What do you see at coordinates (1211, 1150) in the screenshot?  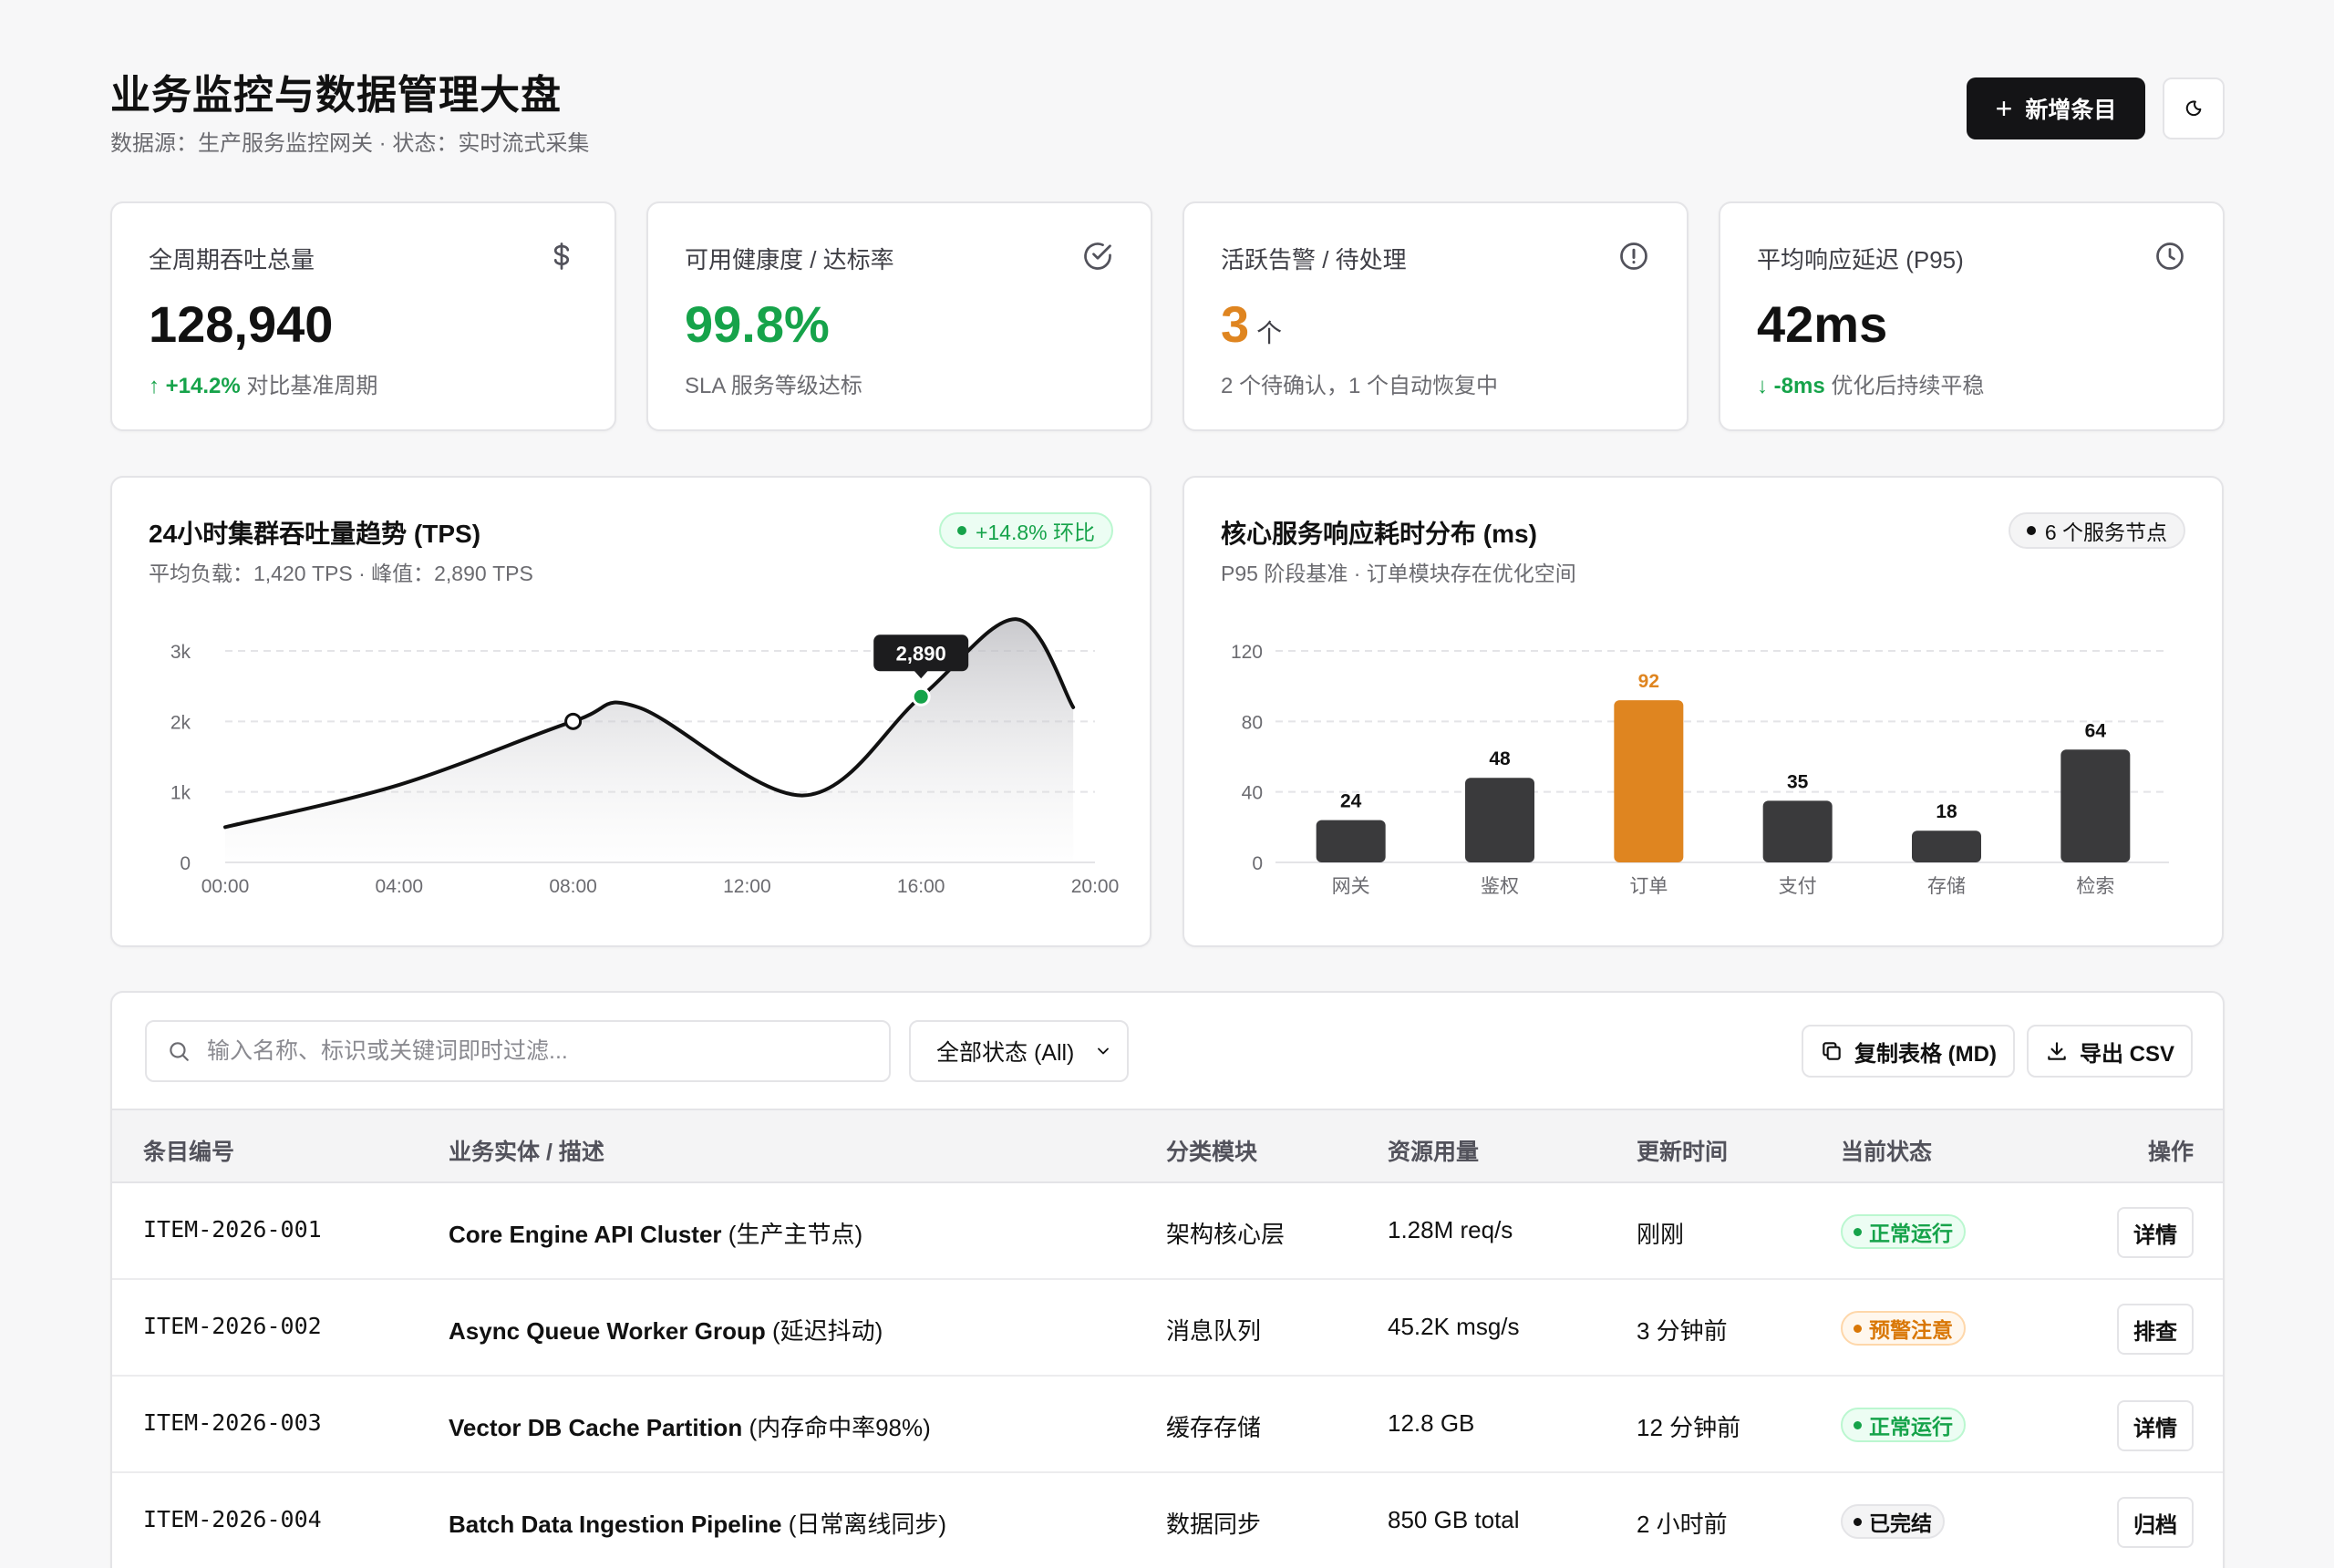 I see `column-header: 分类模块` at bounding box center [1211, 1150].